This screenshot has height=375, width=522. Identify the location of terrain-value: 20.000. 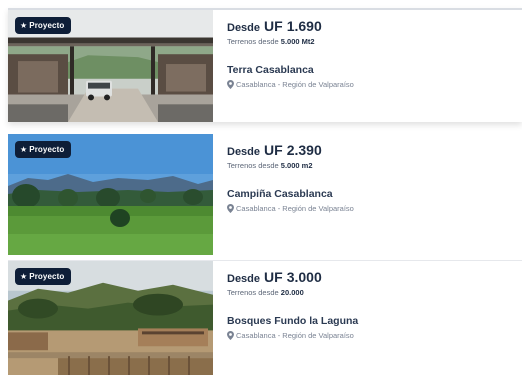
(292, 292).